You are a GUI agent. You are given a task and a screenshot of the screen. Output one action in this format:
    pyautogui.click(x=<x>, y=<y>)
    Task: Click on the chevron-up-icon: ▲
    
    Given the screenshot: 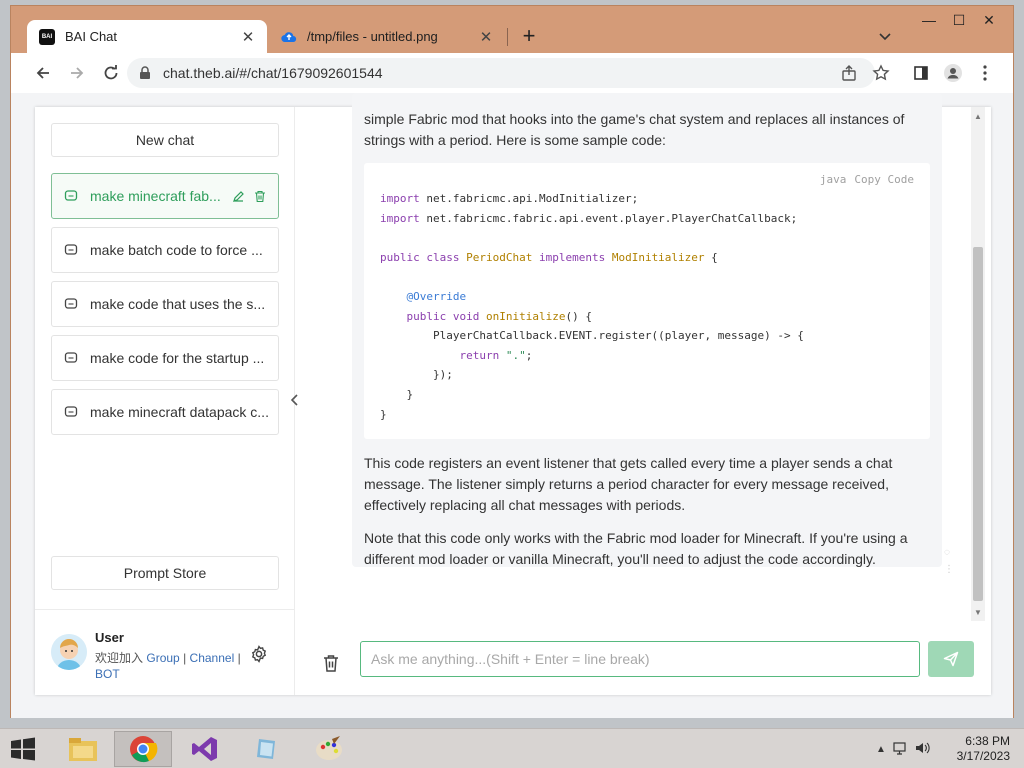 What is the action you would take?
    pyautogui.click(x=881, y=749)
    